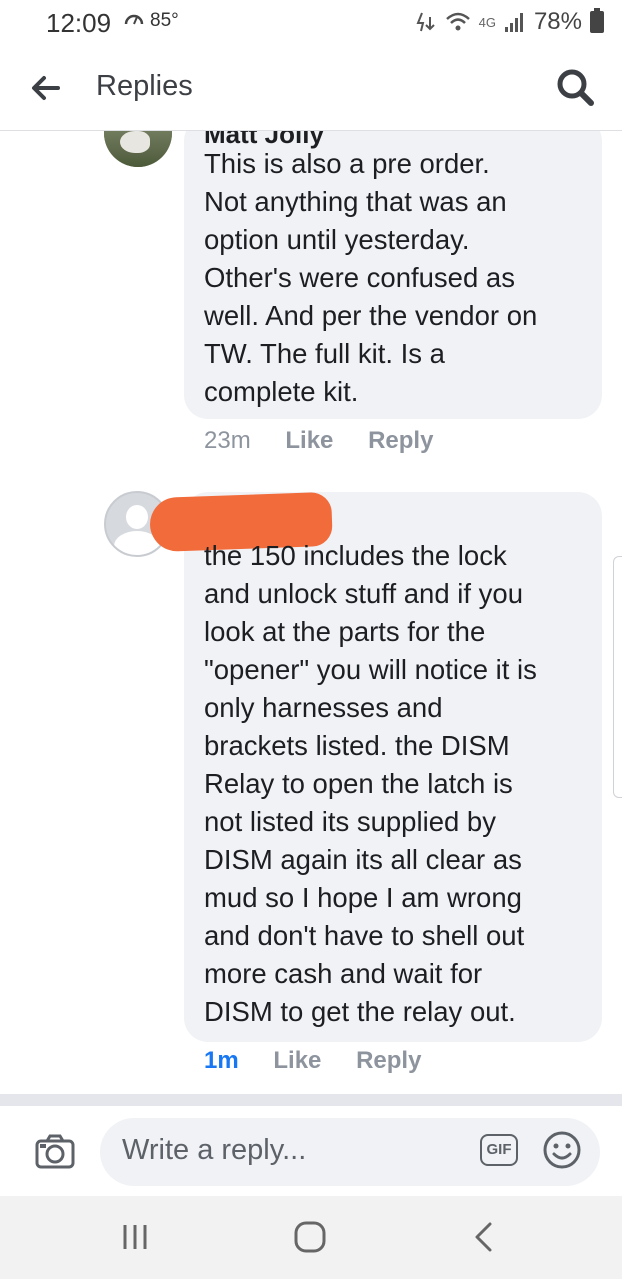  I want to click on battery-icon, so click(597, 20).